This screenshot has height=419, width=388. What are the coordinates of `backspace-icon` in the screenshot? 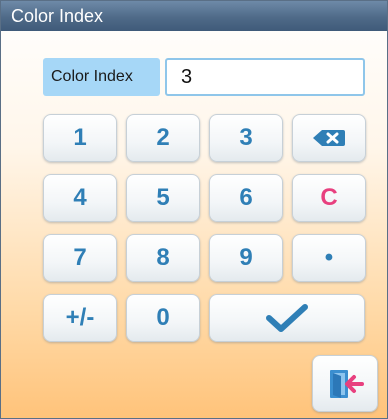 It's located at (329, 138).